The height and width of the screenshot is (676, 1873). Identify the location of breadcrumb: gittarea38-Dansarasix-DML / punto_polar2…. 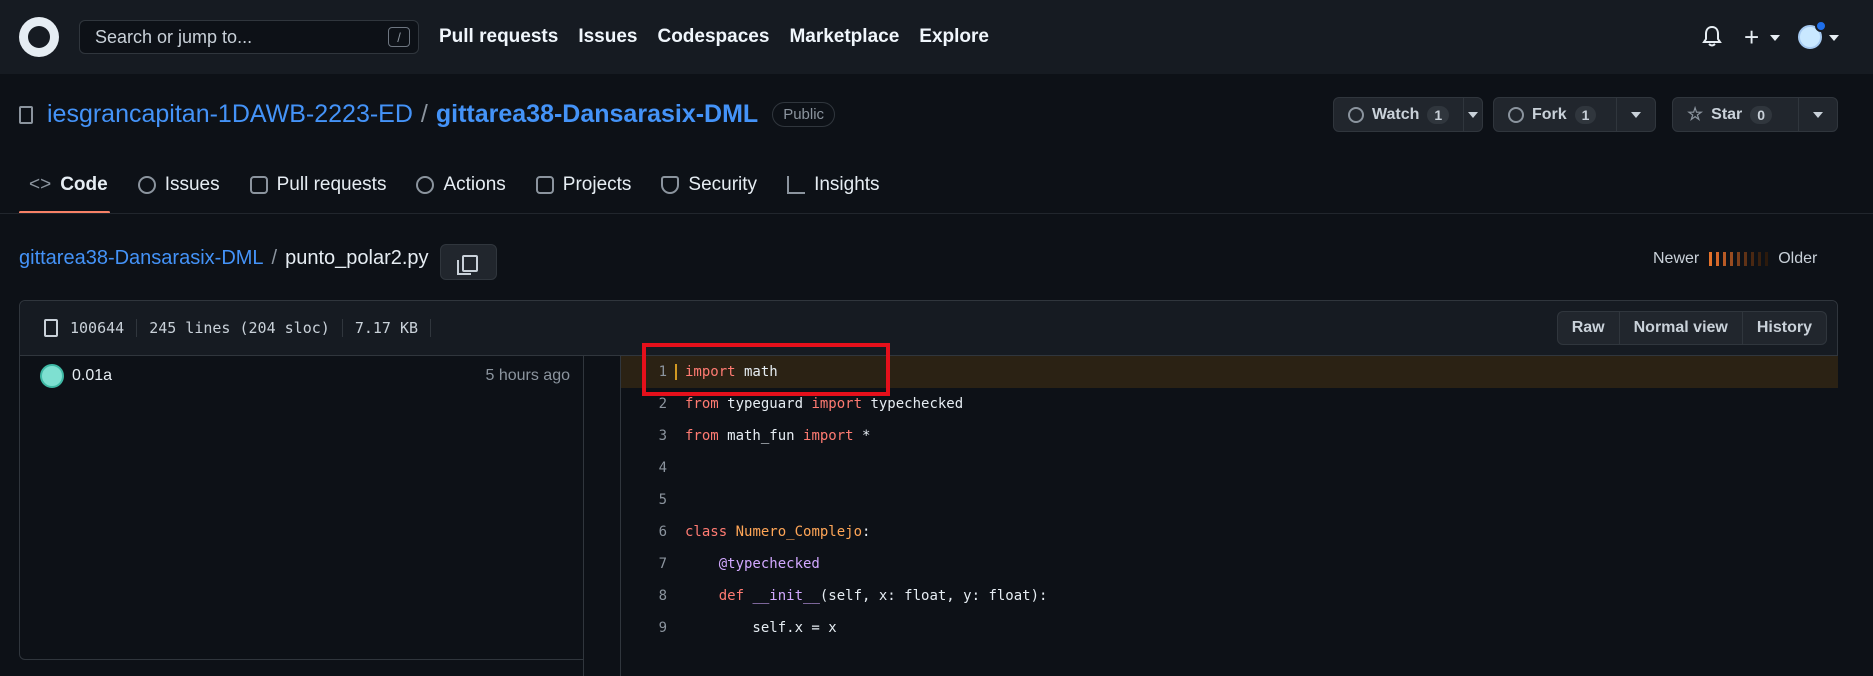
(224, 258).